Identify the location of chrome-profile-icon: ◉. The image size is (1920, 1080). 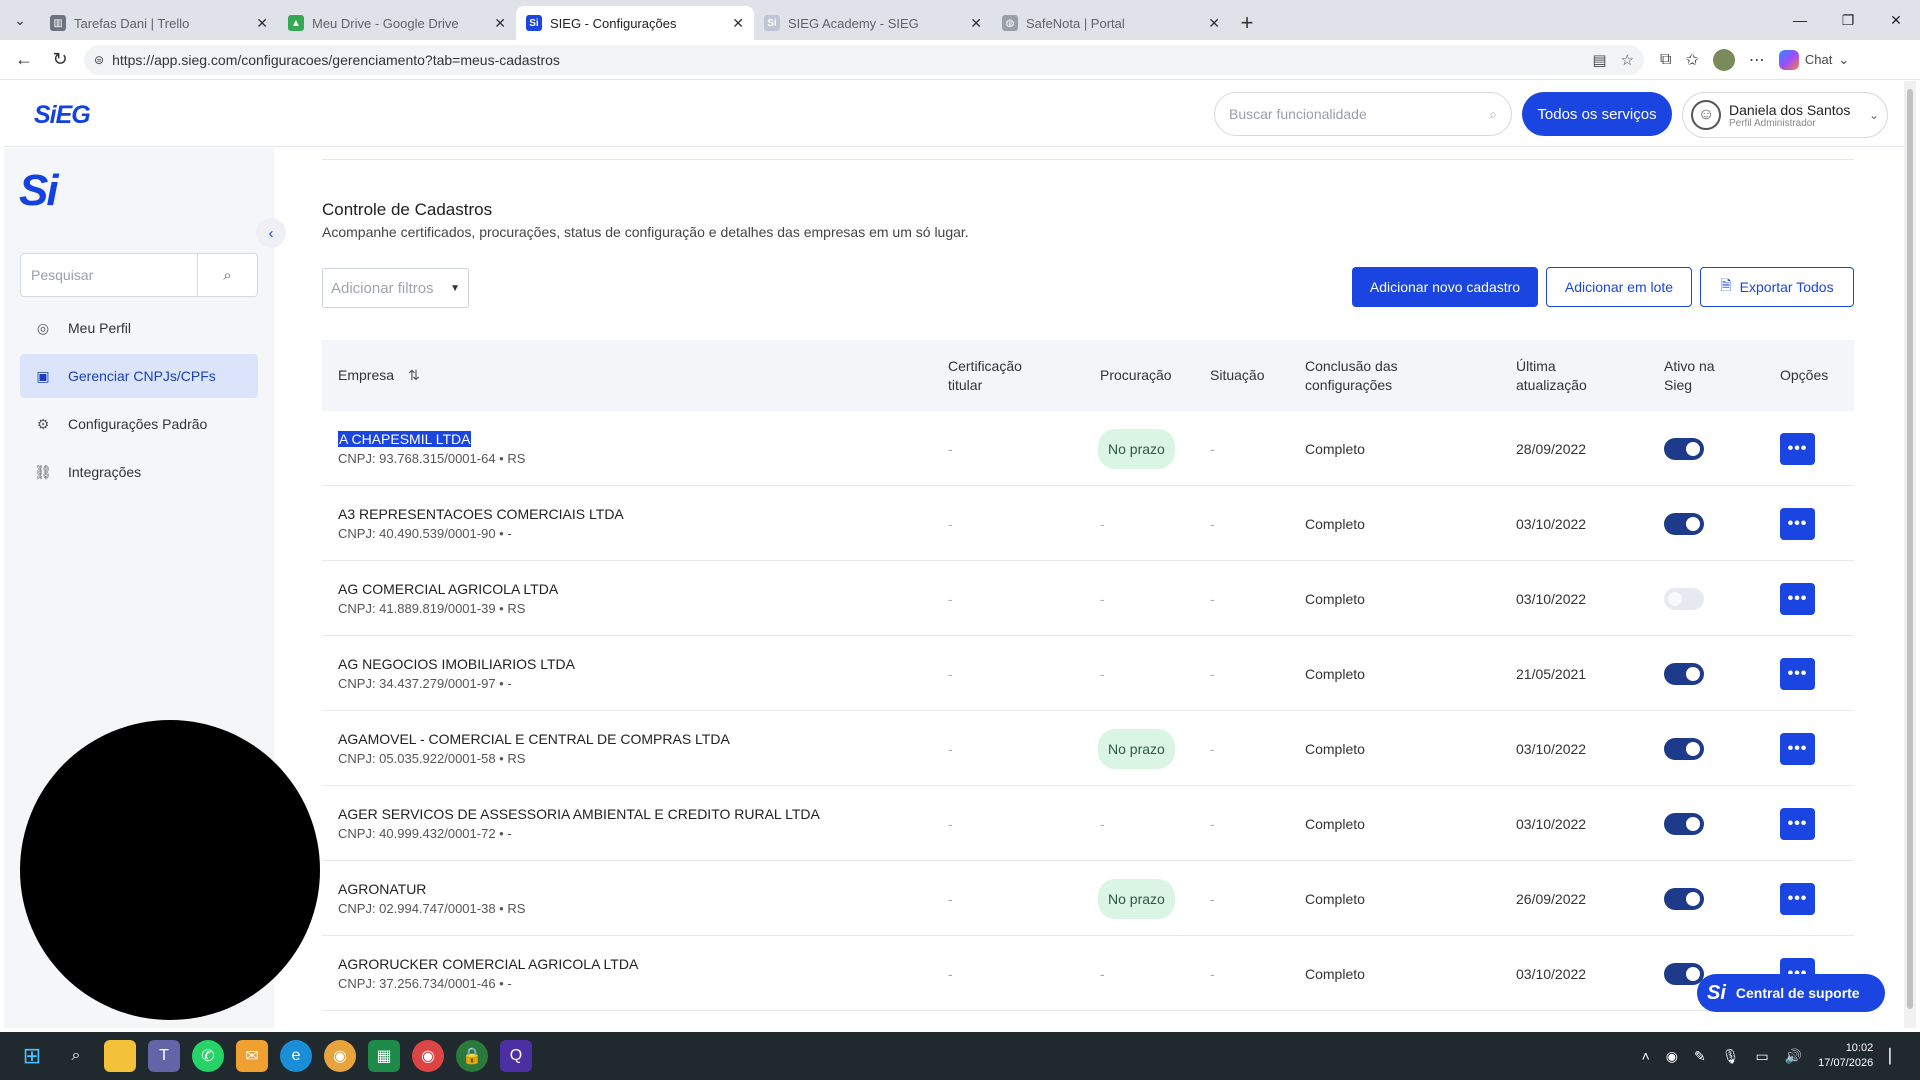
(428, 1056).